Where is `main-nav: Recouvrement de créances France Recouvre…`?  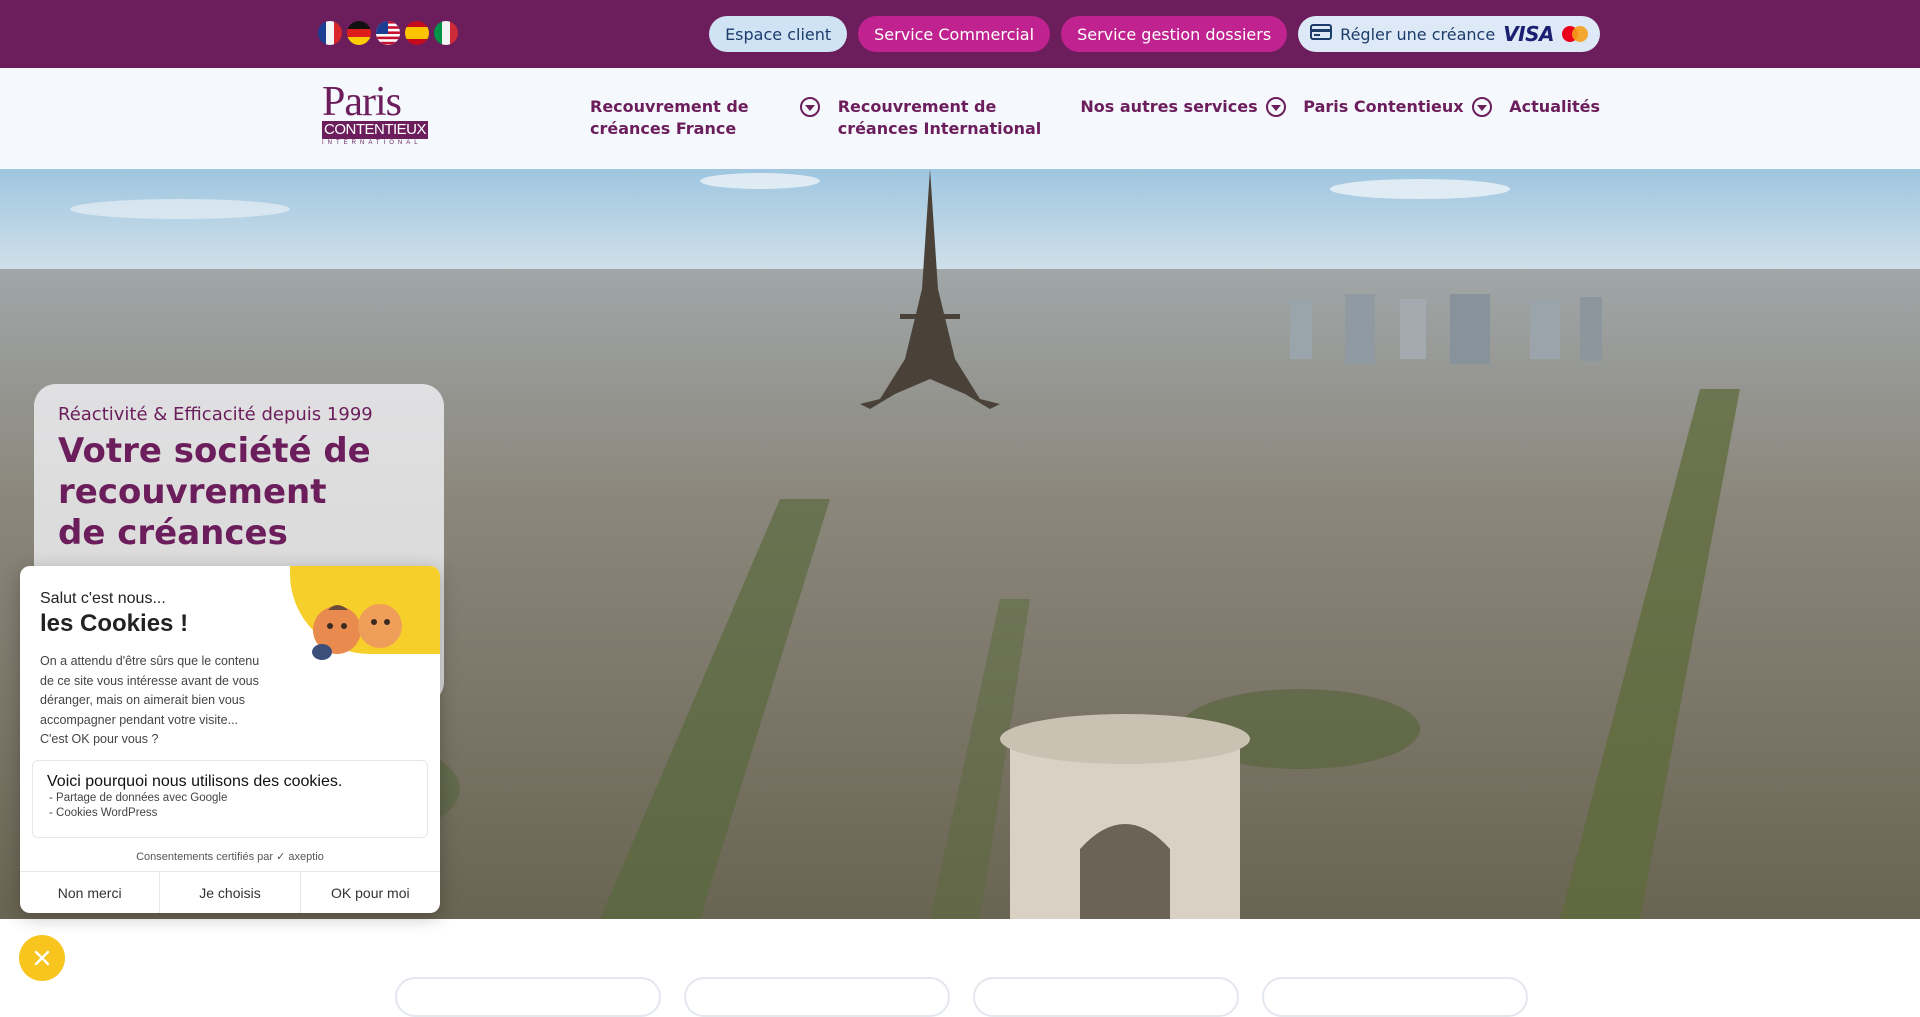
main-nav: Recouvrement de créances France Recouvre… is located at coordinates (1095, 118).